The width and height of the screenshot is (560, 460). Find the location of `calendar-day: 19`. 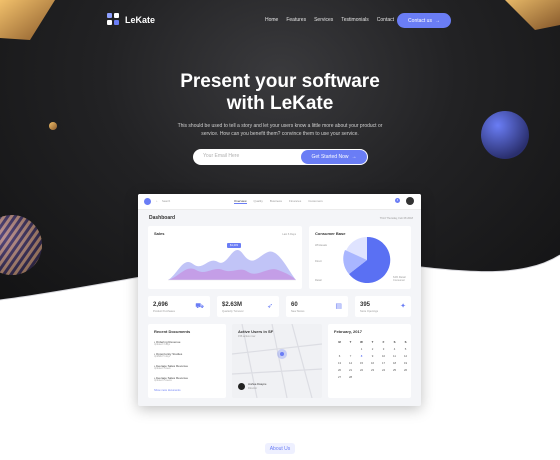

calendar-day: 19 is located at coordinates (405, 363).